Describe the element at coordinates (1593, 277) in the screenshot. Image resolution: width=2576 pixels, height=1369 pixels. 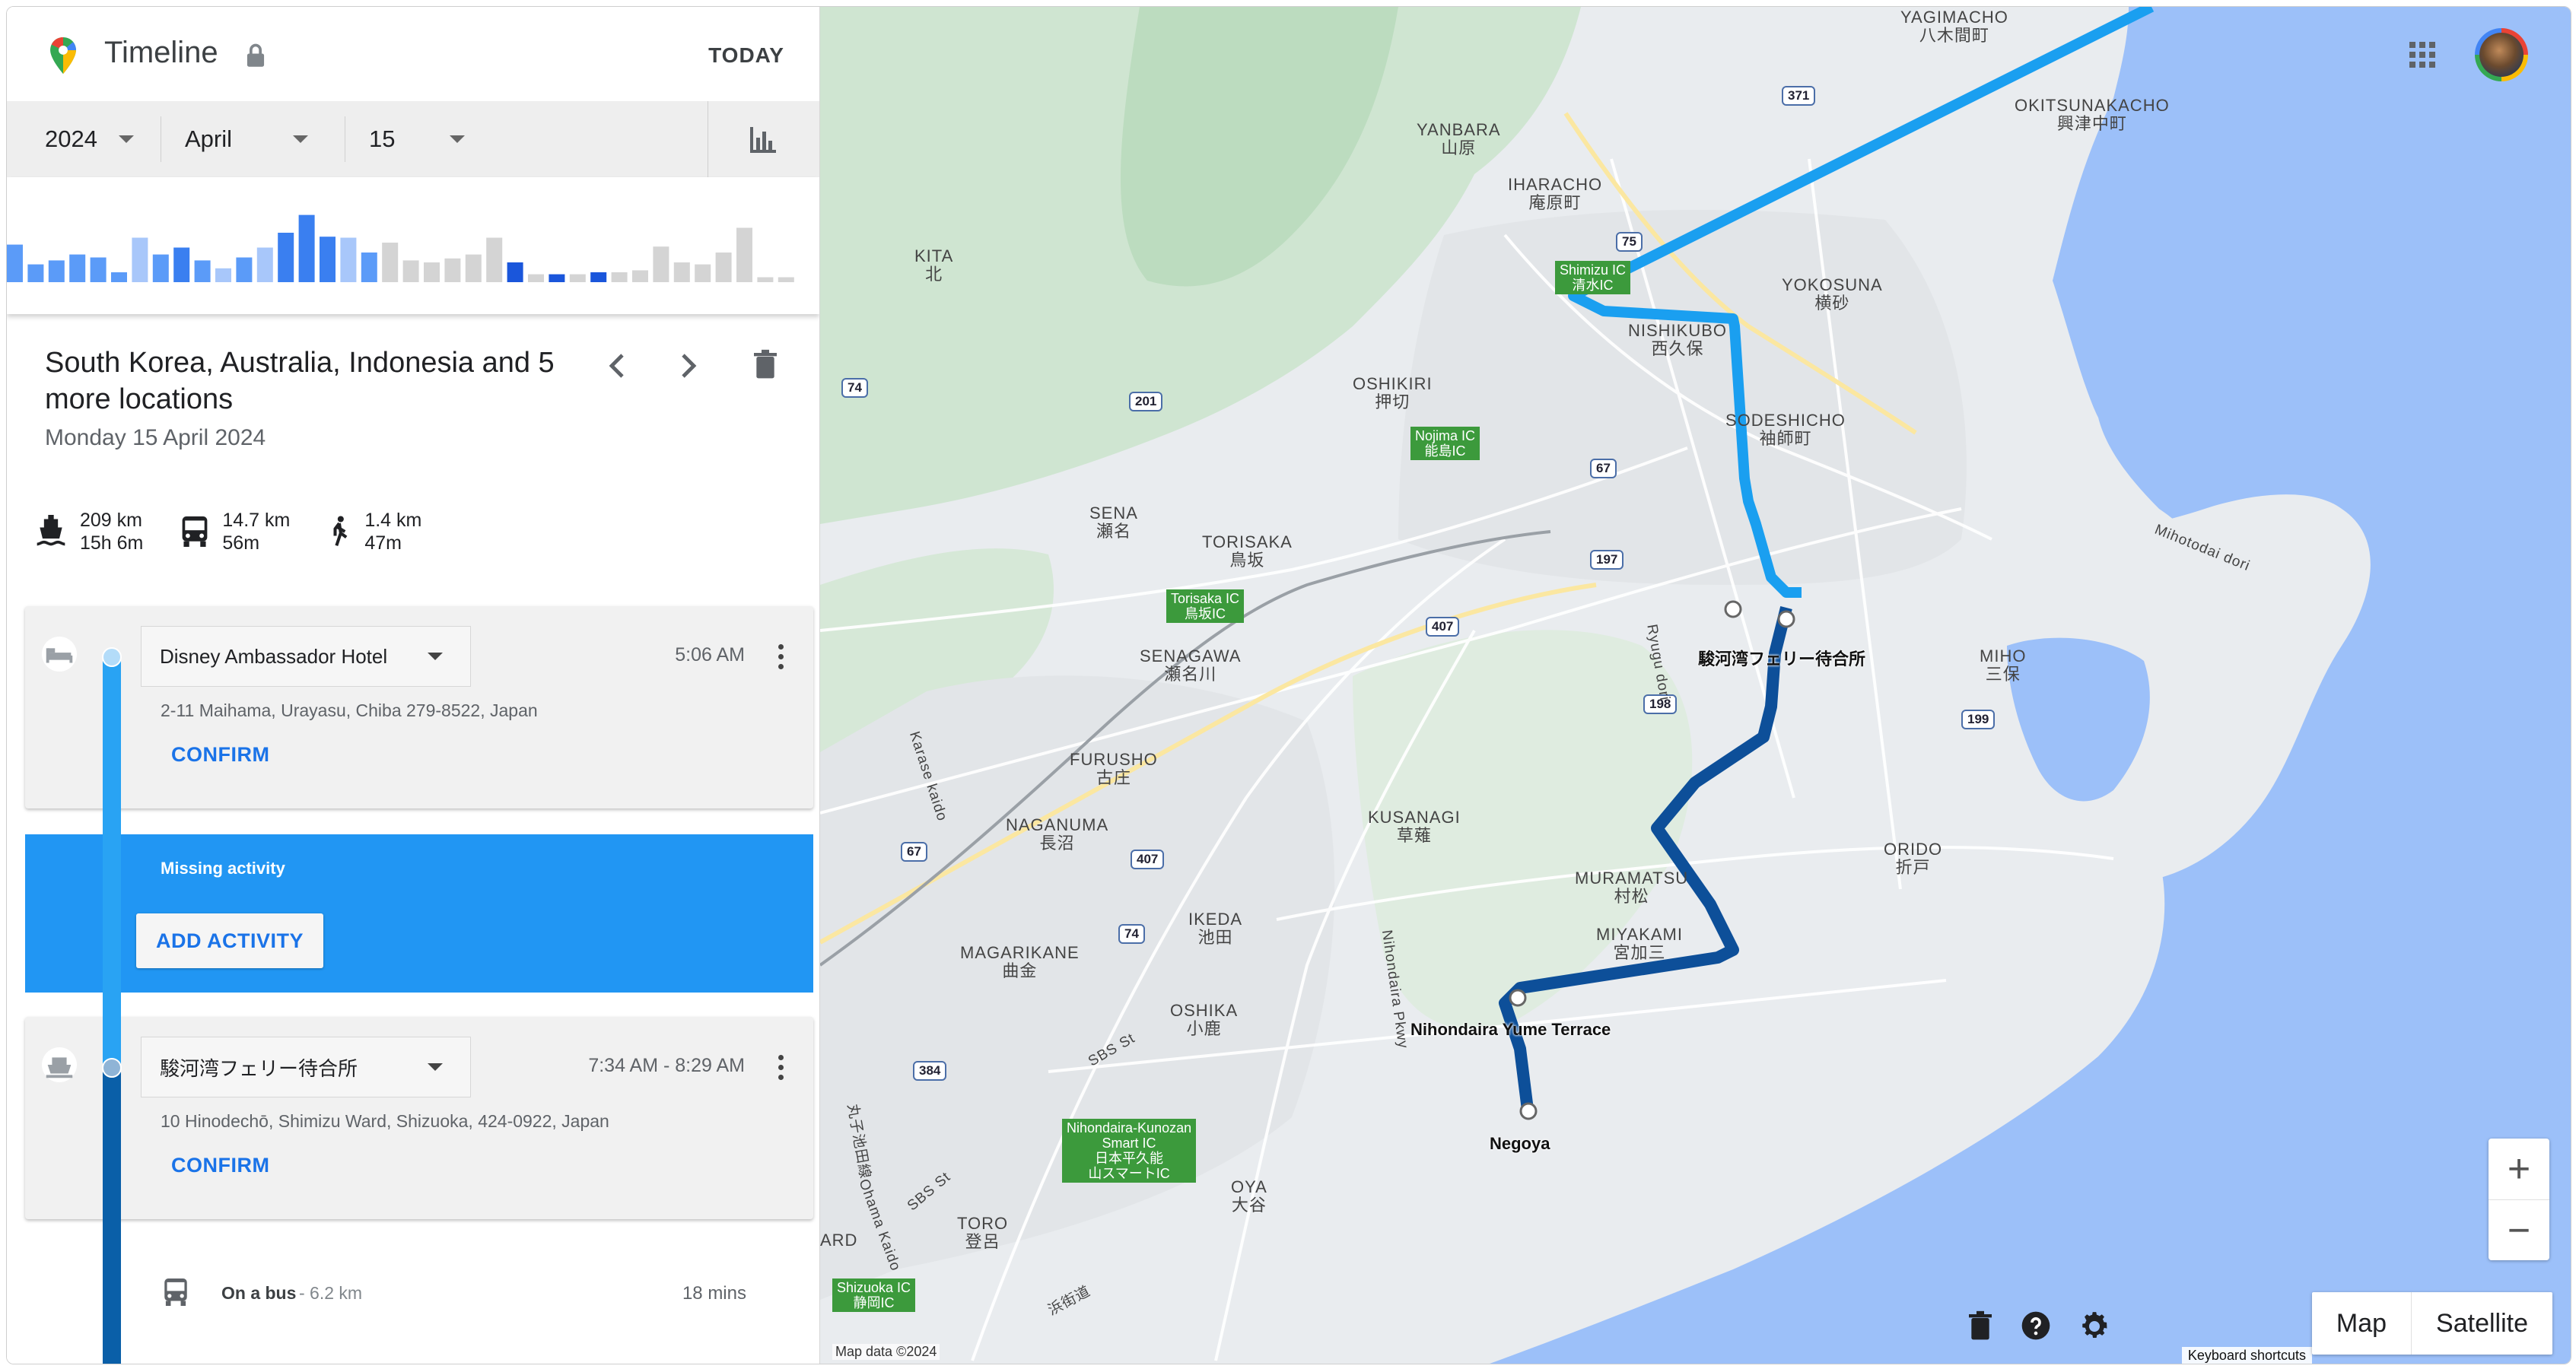
I see `interchange-label: Shimizu IC 清水IC` at that location.